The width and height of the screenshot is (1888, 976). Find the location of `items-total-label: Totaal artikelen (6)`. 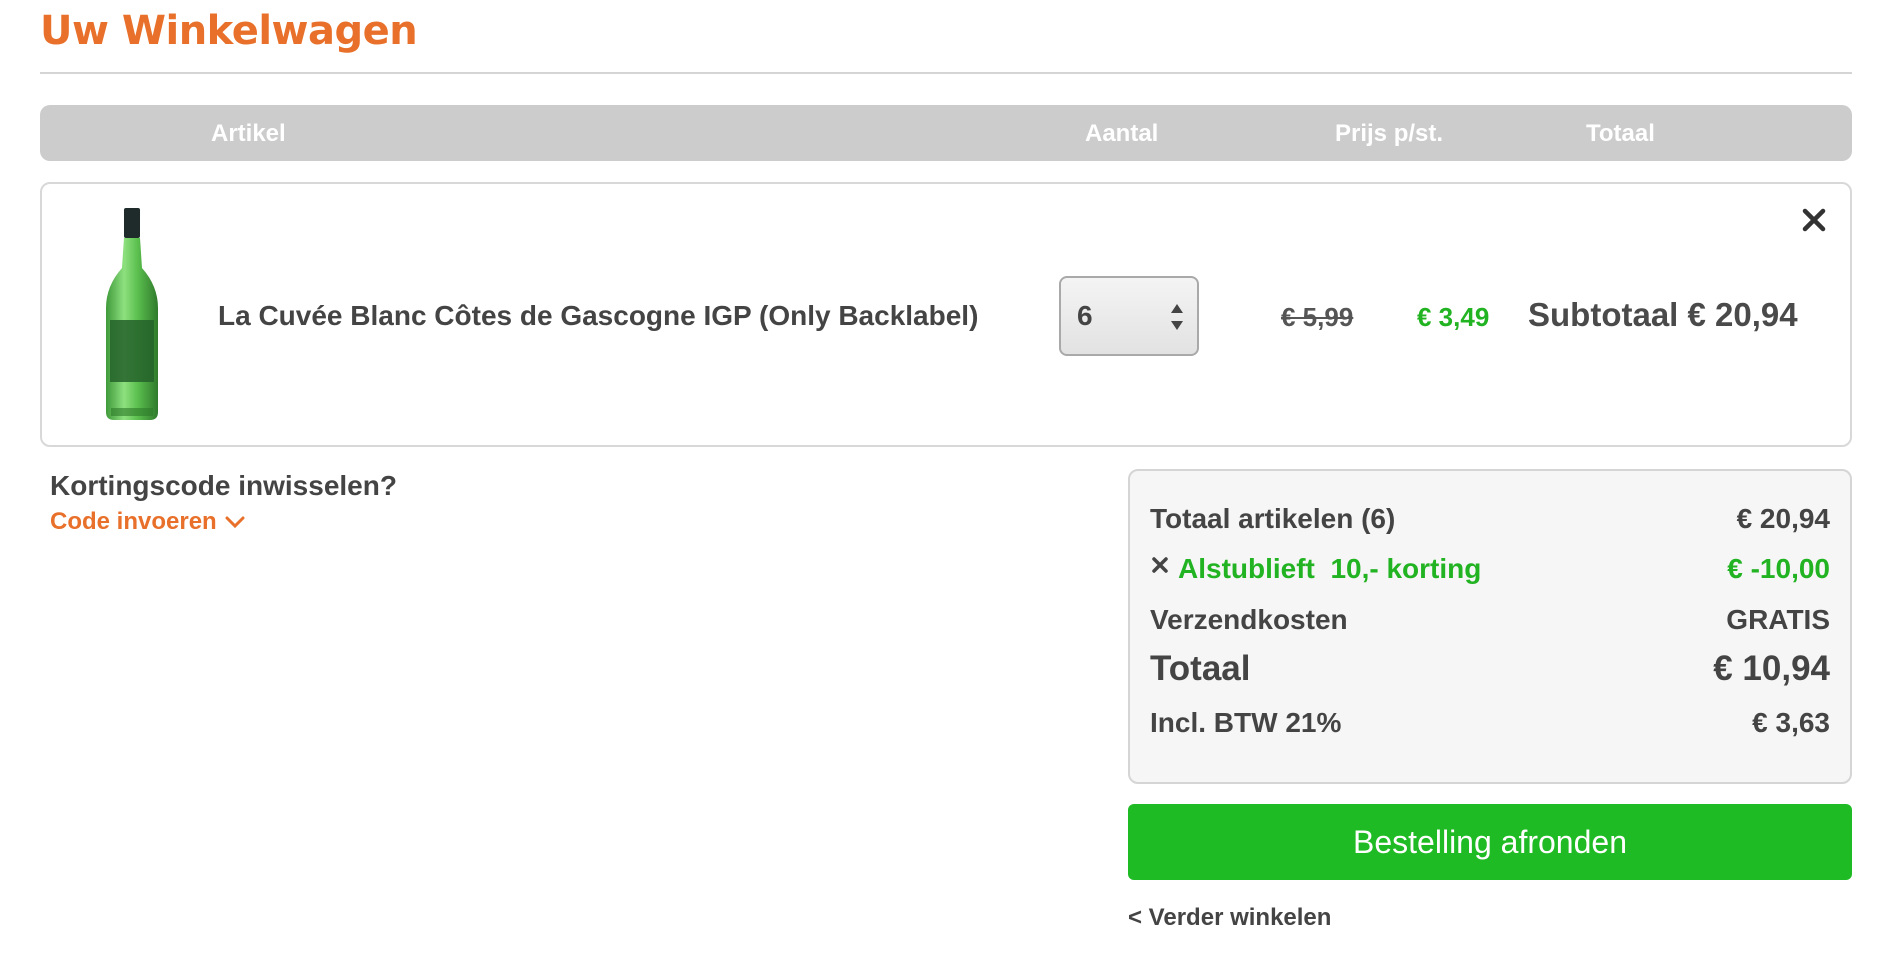

items-total-label: Totaal artikelen (6) is located at coordinates (1273, 518).